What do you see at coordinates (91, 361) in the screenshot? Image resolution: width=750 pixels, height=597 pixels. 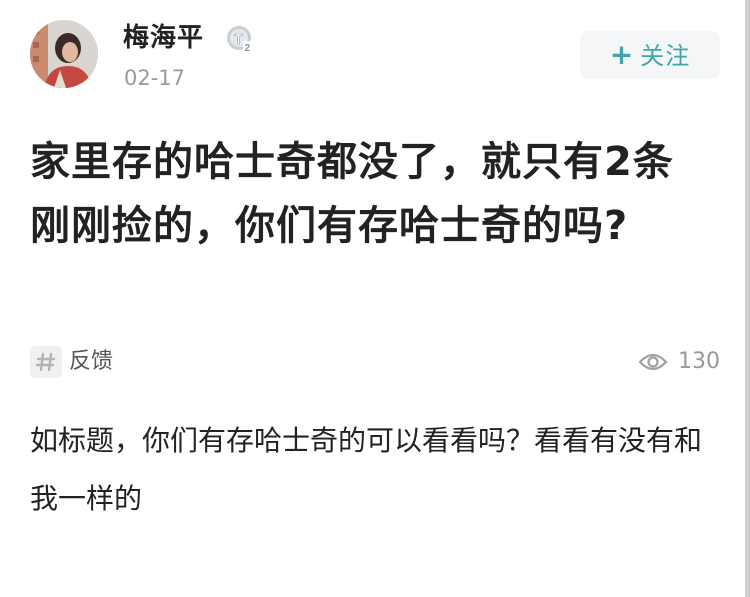 I see `topic-tag-label: 反馈` at bounding box center [91, 361].